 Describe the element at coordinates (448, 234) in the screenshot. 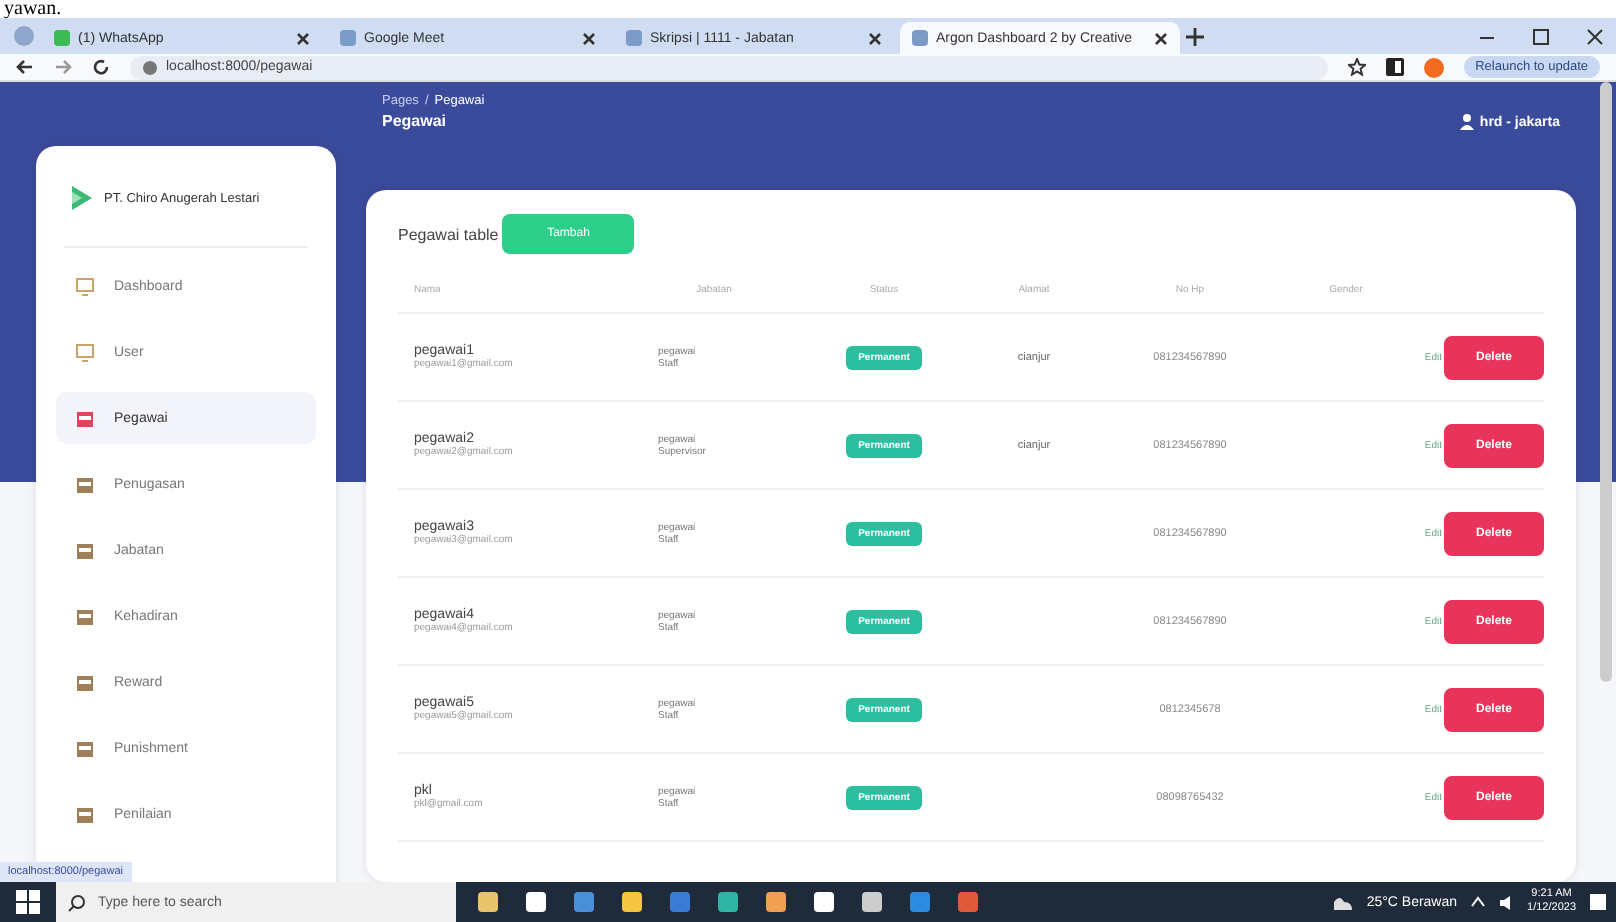

I see `card-title: Pegawai table` at that location.